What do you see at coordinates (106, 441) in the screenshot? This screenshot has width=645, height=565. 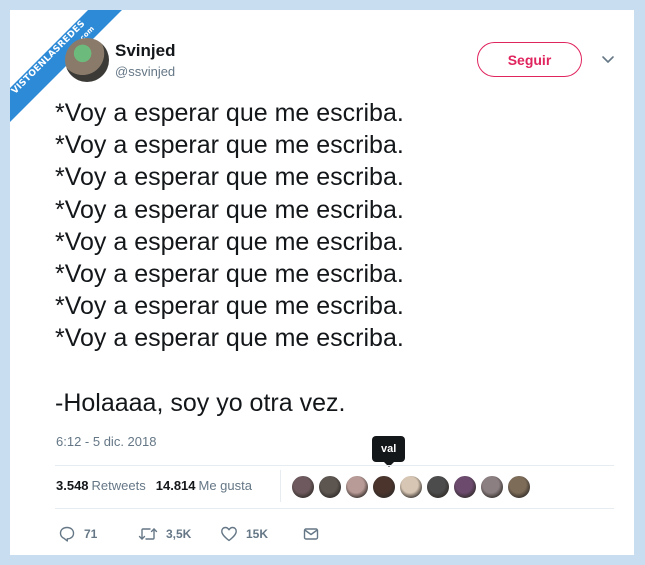 I see `tweet-timestamp: 6:12 - 5 dic. 2018` at bounding box center [106, 441].